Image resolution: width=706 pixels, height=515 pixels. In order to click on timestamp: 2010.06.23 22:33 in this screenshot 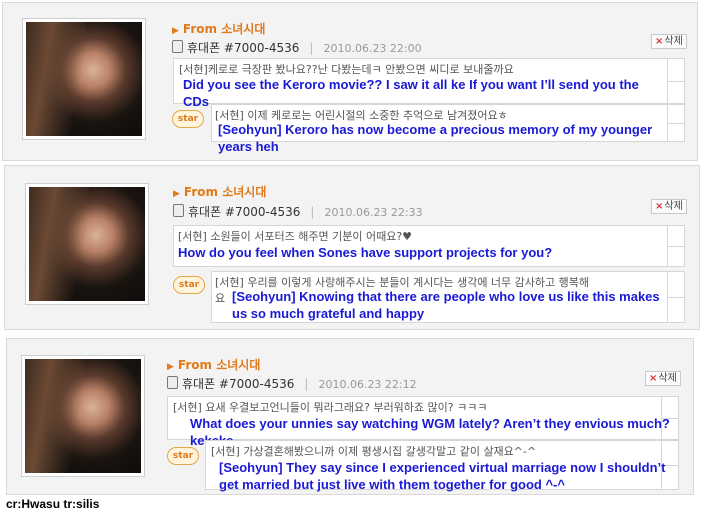, I will do `click(373, 212)`.